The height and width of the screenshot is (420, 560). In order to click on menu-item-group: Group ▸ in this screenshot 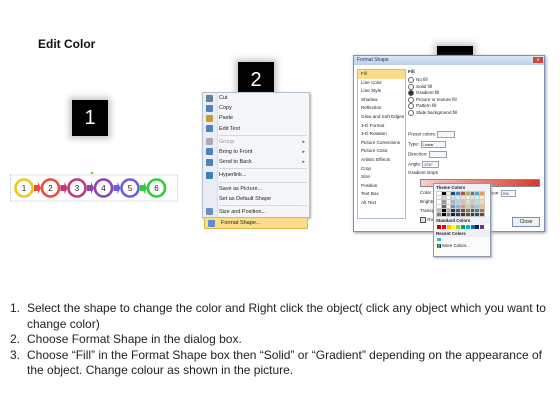, I will do `click(256, 142)`.